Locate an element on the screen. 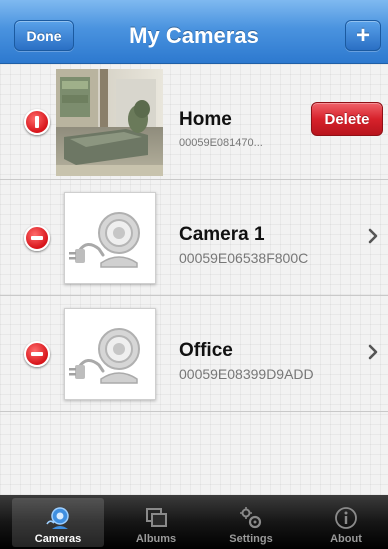 This screenshot has height=549, width=388. living-room-photo is located at coordinates (109, 122).